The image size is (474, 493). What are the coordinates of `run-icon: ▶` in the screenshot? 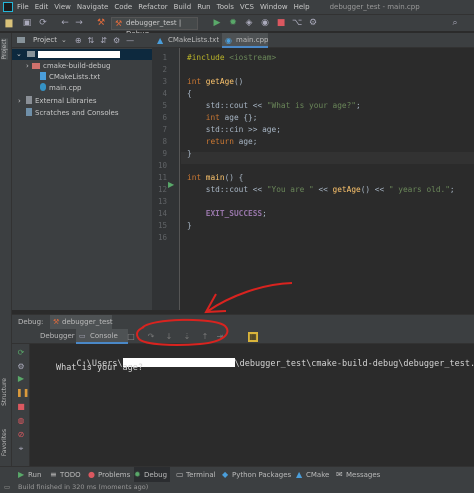 It's located at (21, 474).